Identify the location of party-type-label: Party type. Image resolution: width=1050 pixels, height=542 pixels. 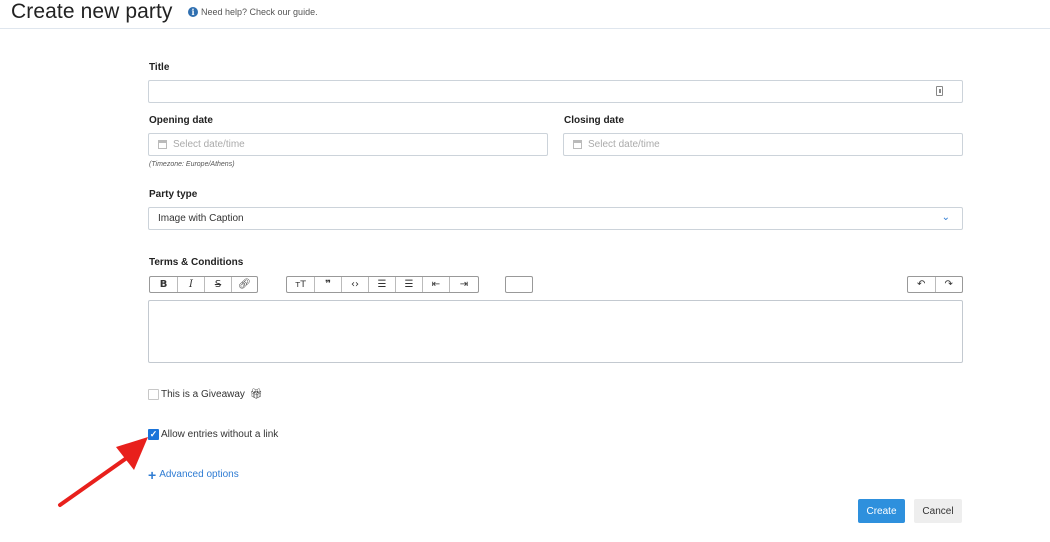
(173, 194).